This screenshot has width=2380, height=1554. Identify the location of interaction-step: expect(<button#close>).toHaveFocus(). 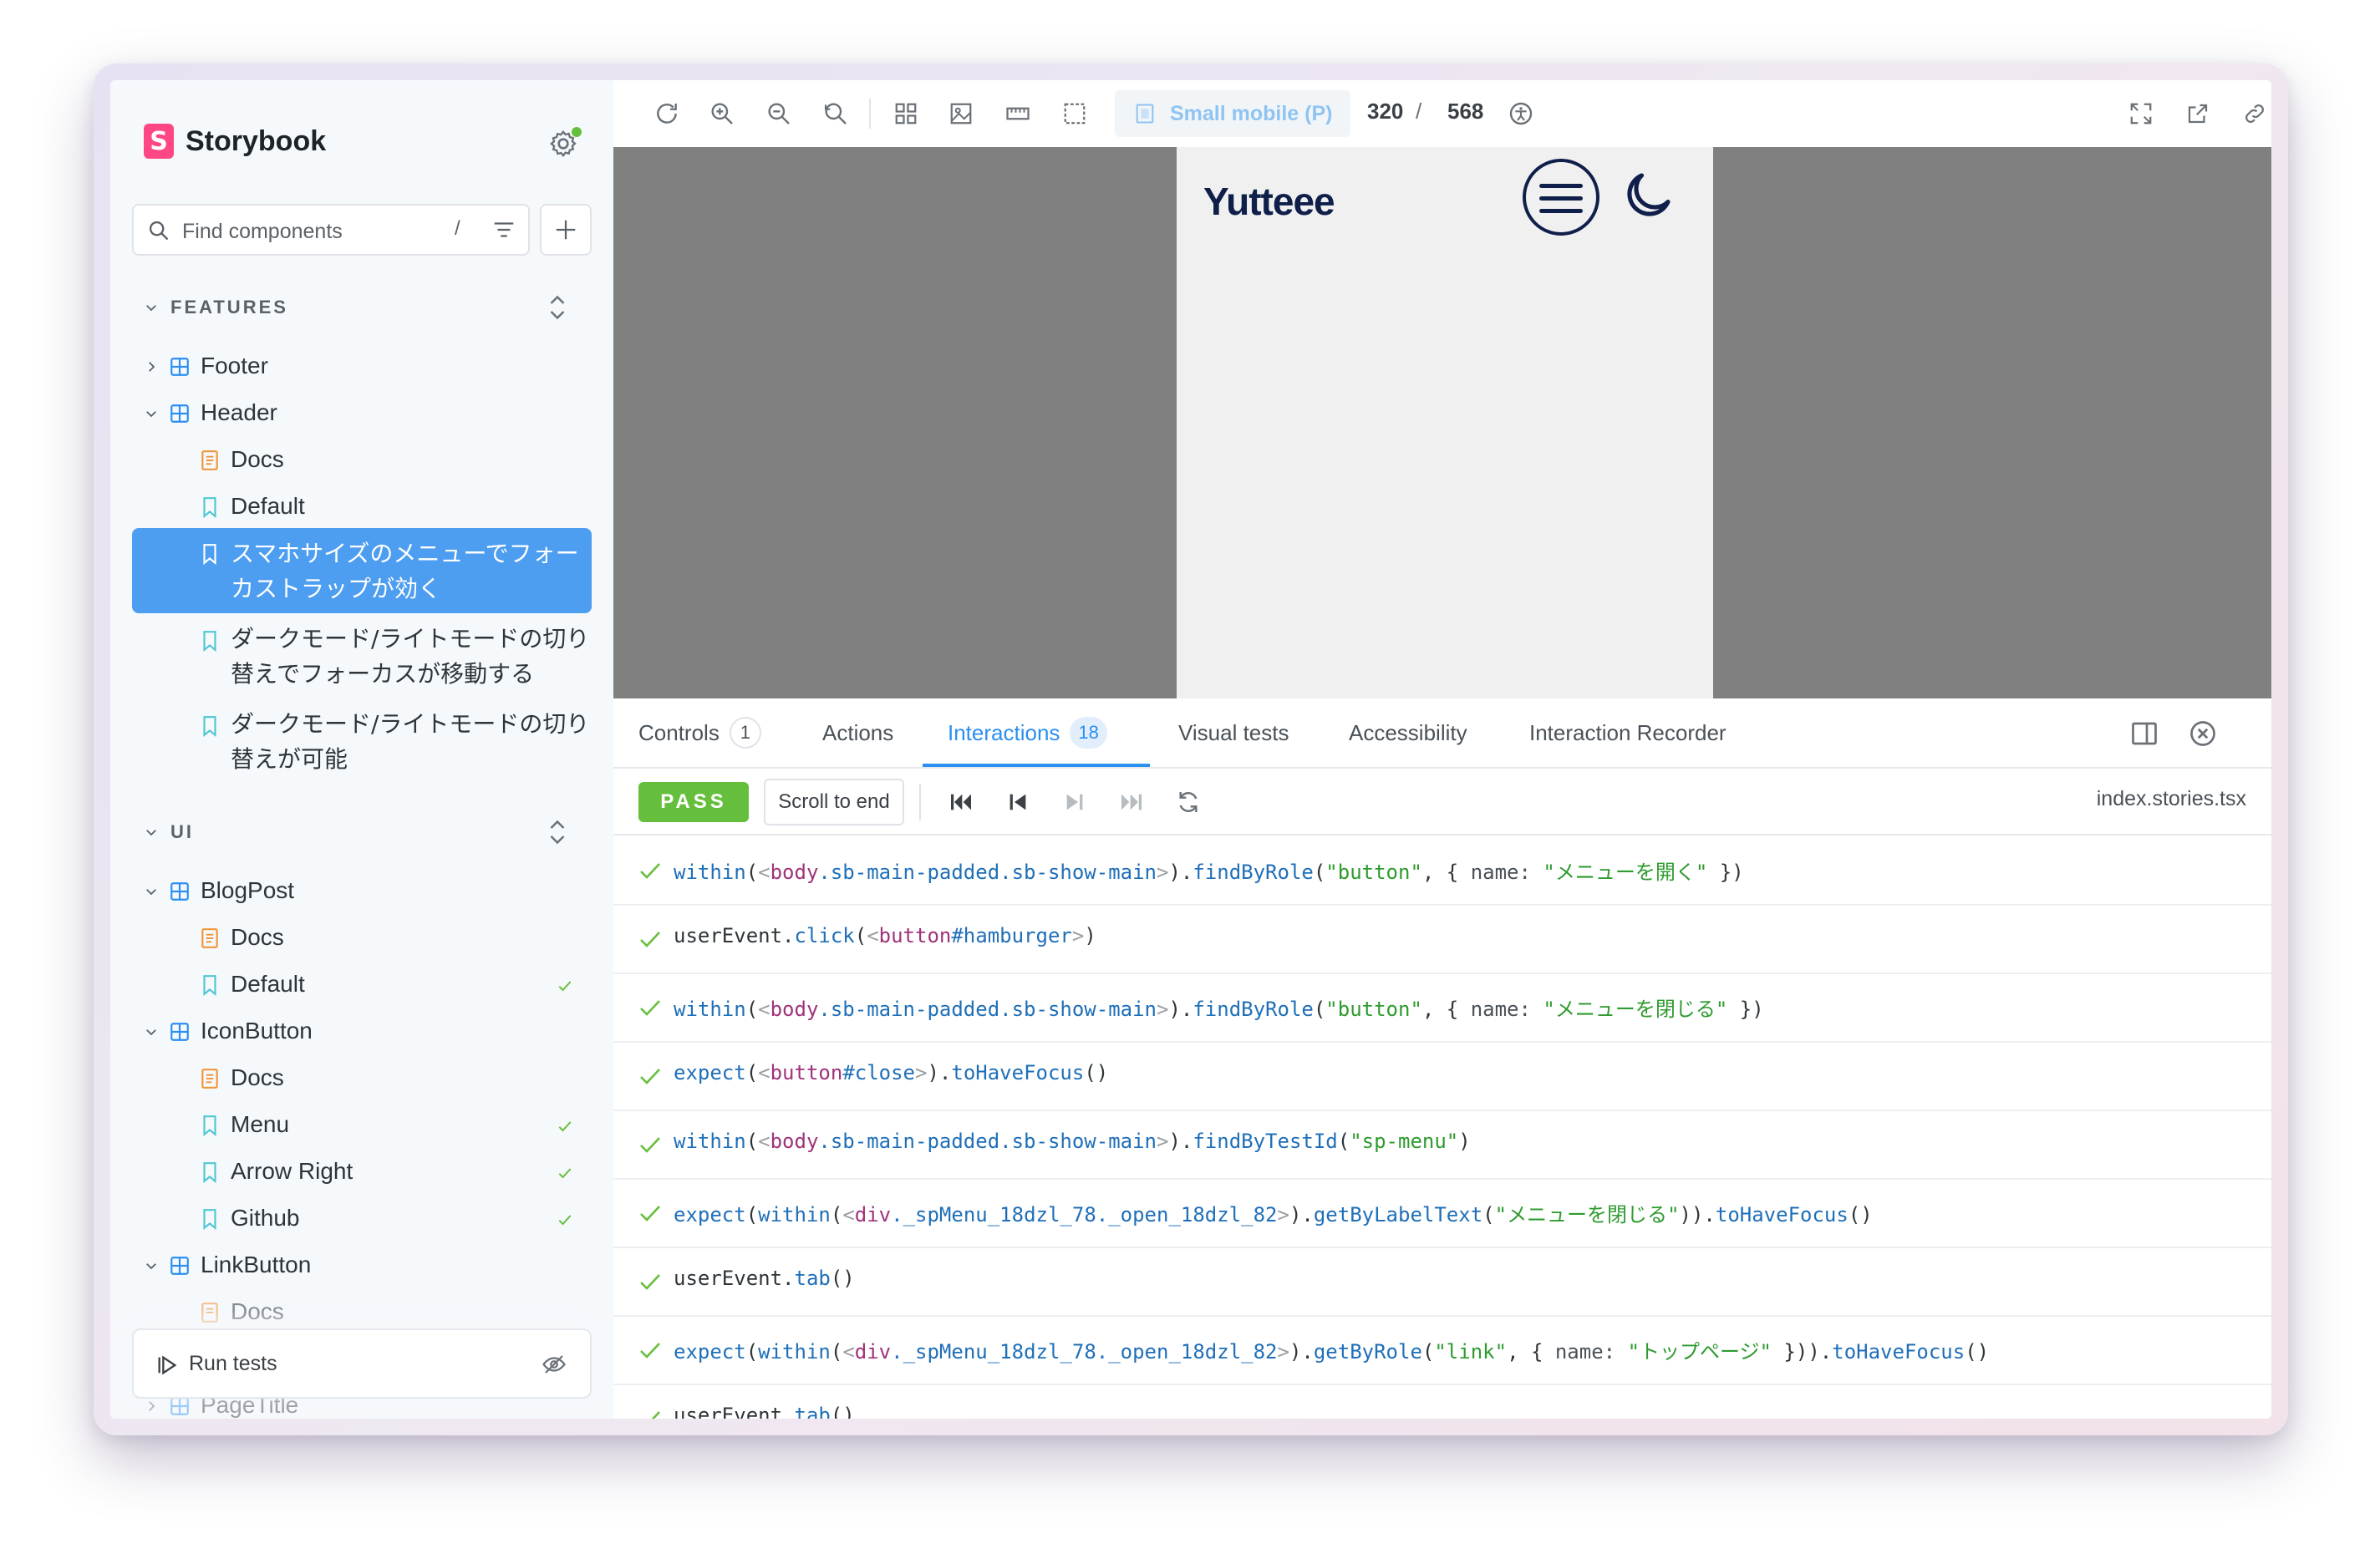
(1442, 1076).